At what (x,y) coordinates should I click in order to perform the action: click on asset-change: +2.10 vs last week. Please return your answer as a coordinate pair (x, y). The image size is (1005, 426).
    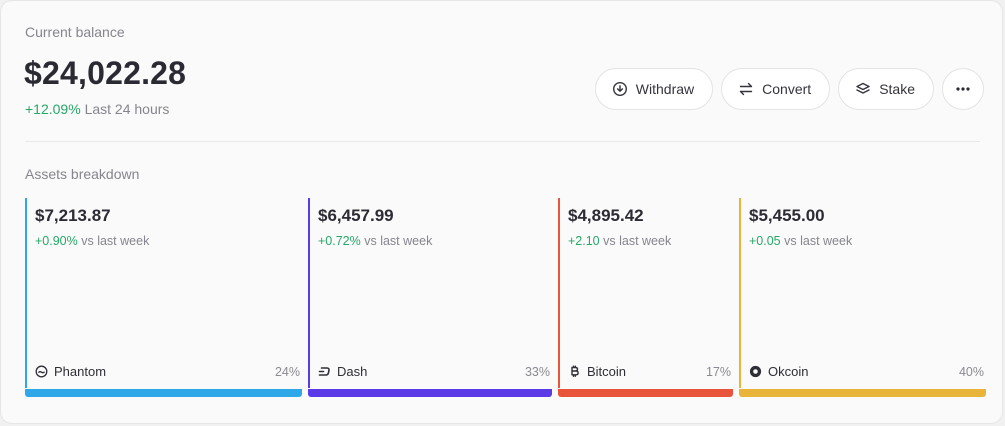
    Looking at the image, I should click on (619, 241).